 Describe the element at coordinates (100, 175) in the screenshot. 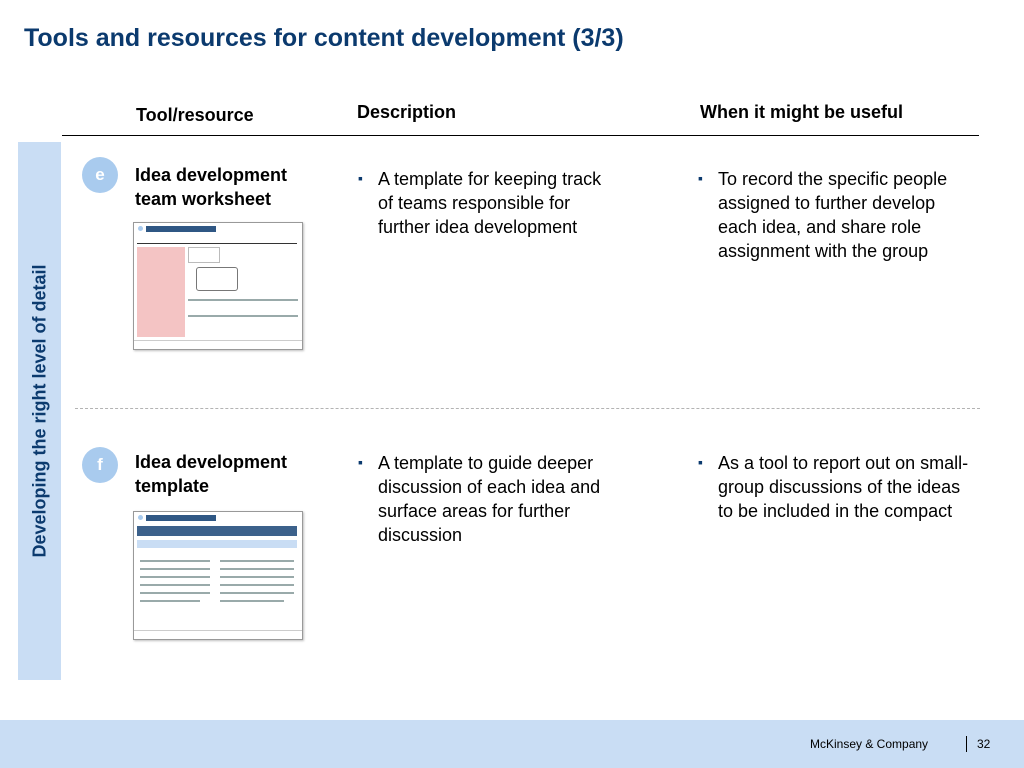

I see `row-badge-e: e` at that location.